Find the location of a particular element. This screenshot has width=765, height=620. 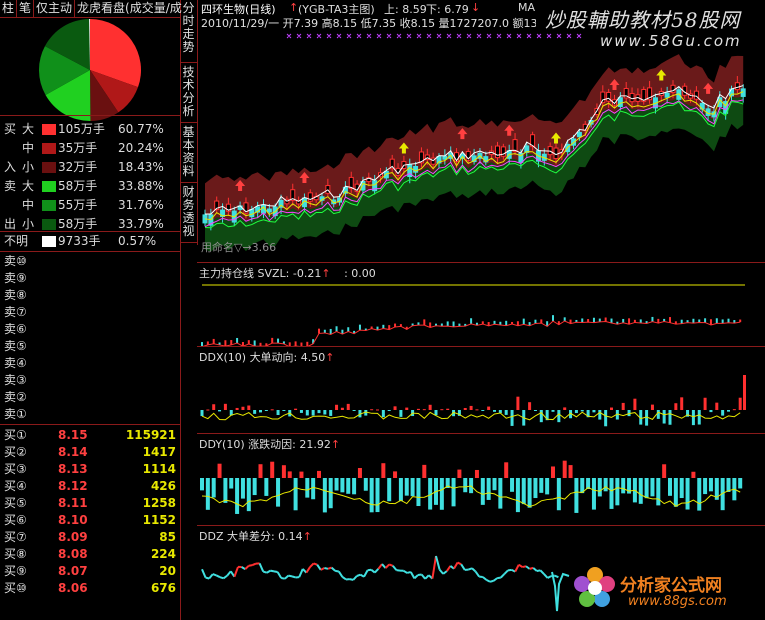

sell-level-row: 卖⑥ is located at coordinates (90, 329).